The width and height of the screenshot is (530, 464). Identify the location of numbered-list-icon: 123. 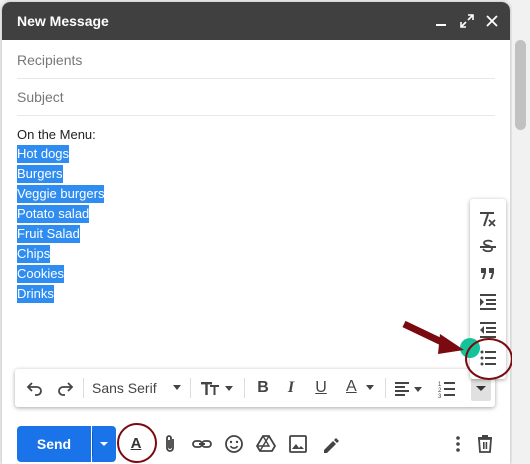
(447, 388).